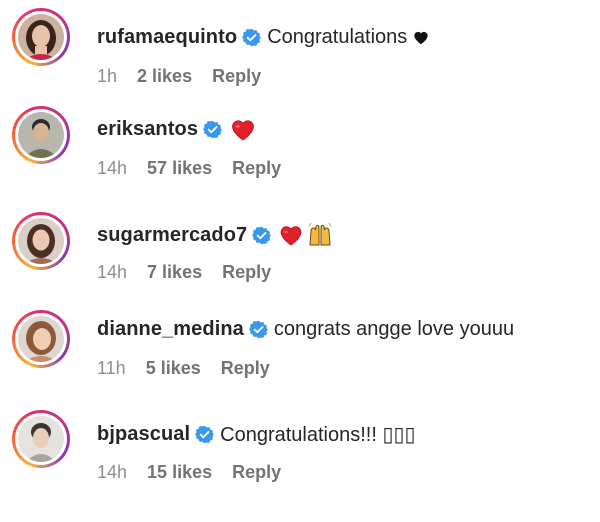 The width and height of the screenshot is (600, 522). Describe the element at coordinates (320, 235) in the screenshot. I see `raising-hands-icon` at that location.